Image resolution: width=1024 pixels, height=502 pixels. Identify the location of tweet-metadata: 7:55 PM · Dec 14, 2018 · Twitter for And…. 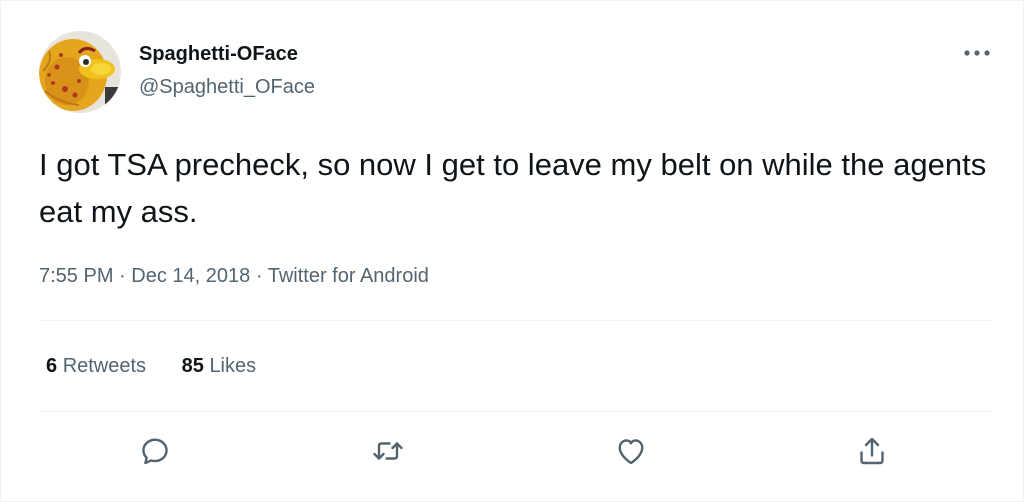
(234, 276).